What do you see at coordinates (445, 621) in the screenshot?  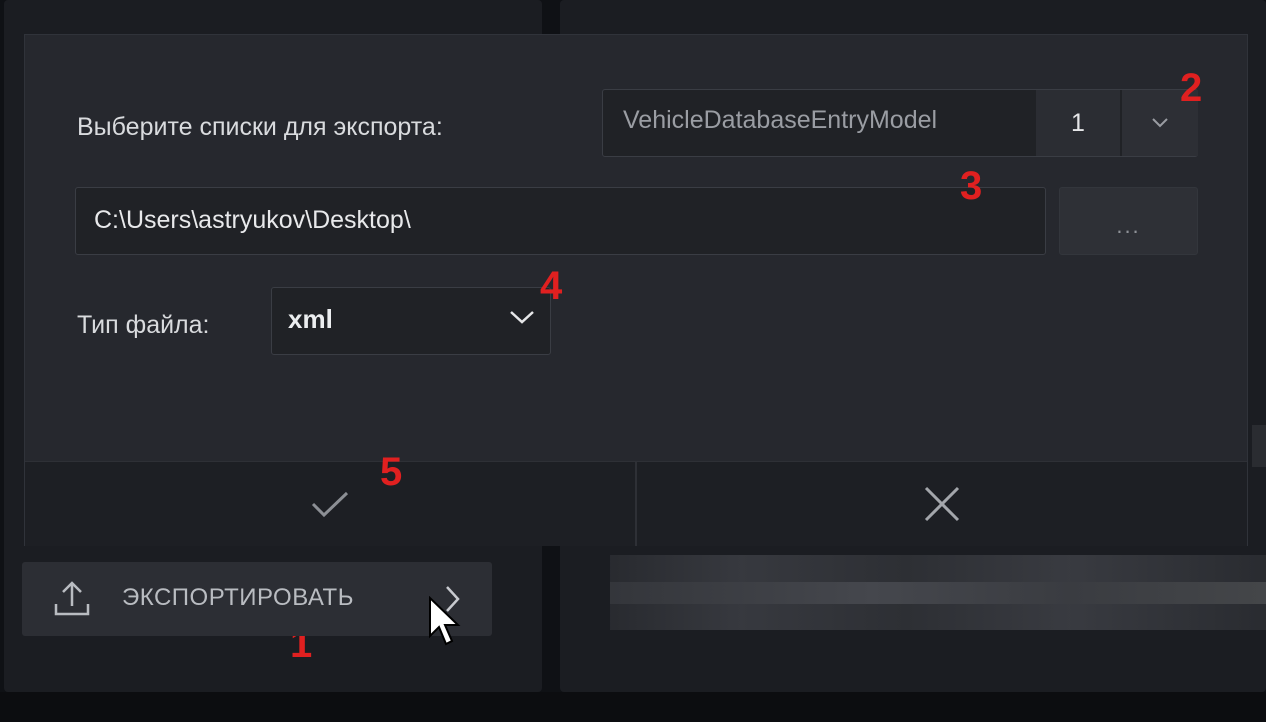 I see `mouse-cursor-icon` at bounding box center [445, 621].